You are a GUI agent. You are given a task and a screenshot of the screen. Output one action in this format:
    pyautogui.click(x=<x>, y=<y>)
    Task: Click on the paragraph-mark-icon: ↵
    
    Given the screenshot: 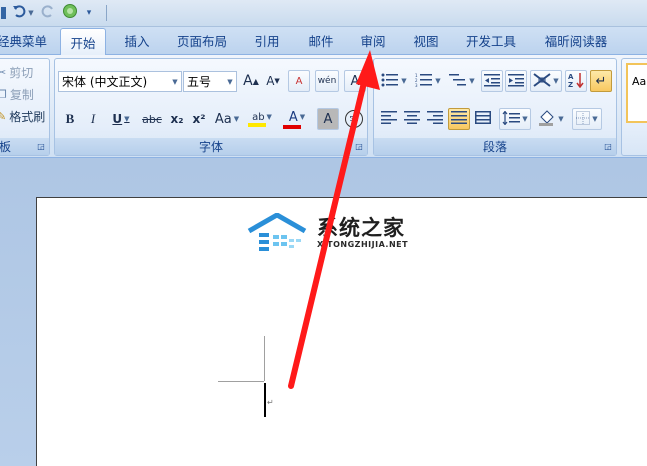 What is the action you would take?
    pyautogui.click(x=601, y=81)
    